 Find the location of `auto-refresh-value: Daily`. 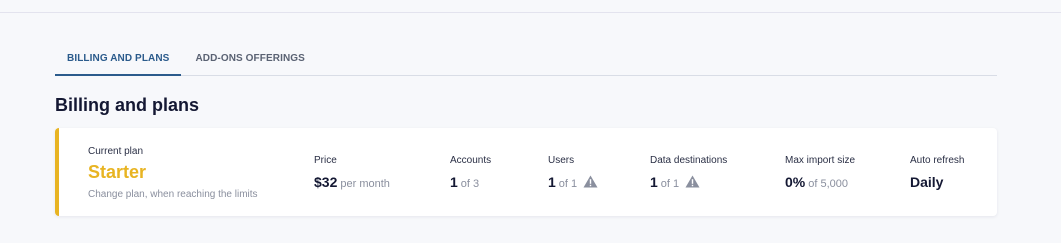

auto-refresh-value: Daily is located at coordinates (926, 182).